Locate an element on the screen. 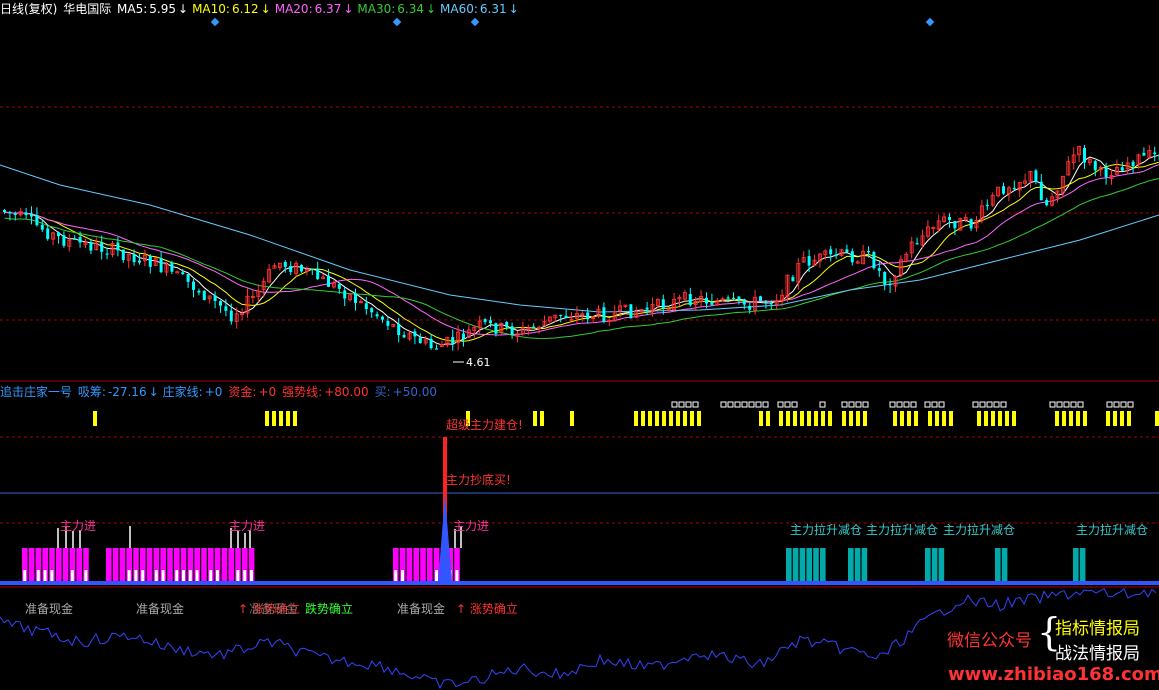 The image size is (1159, 690). ma-indicator-4: MA60: 6.31 ↓ is located at coordinates (480, 9).